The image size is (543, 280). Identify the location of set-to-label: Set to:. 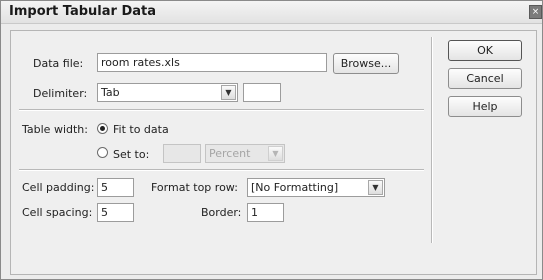
(131, 154).